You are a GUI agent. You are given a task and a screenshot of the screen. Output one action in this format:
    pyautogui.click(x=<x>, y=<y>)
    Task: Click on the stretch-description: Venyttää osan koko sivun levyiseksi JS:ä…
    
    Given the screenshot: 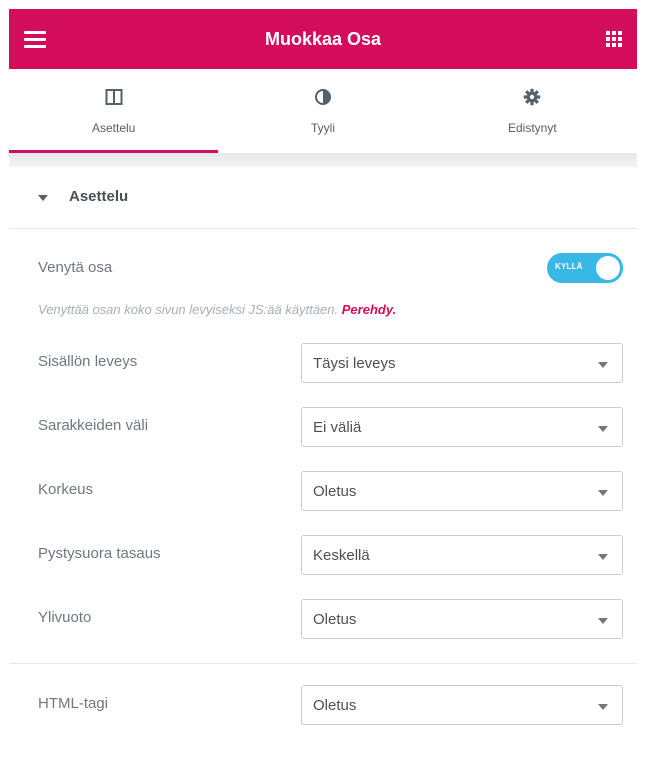 What is the action you would take?
    pyautogui.click(x=217, y=309)
    